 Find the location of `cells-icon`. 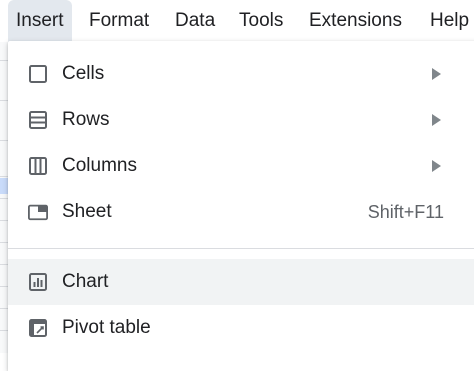

cells-icon is located at coordinates (38, 74).